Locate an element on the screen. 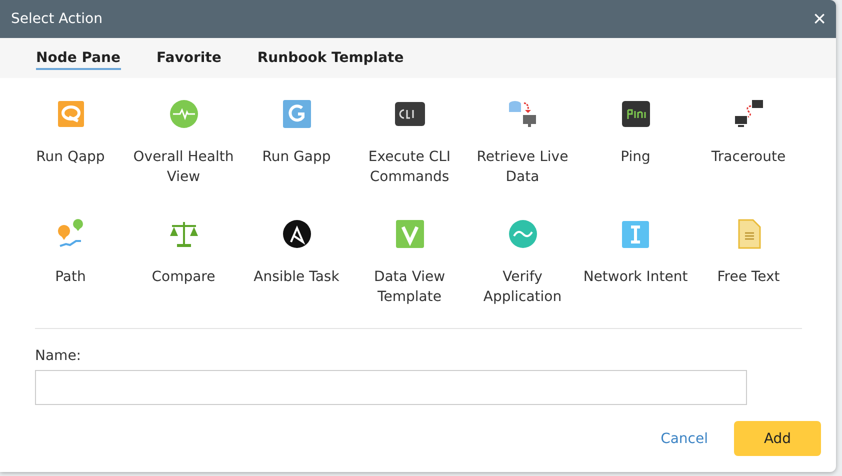 Image resolution: width=842 pixels, height=476 pixels. add-button: Add is located at coordinates (777, 438).